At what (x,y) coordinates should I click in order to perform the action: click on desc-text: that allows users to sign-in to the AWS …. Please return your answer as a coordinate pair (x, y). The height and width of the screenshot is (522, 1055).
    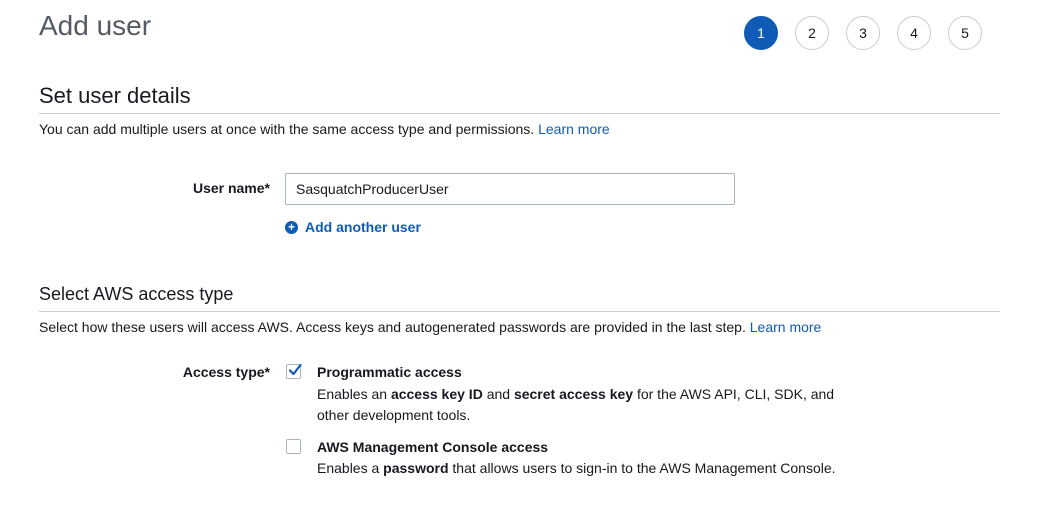
    Looking at the image, I should click on (642, 468).